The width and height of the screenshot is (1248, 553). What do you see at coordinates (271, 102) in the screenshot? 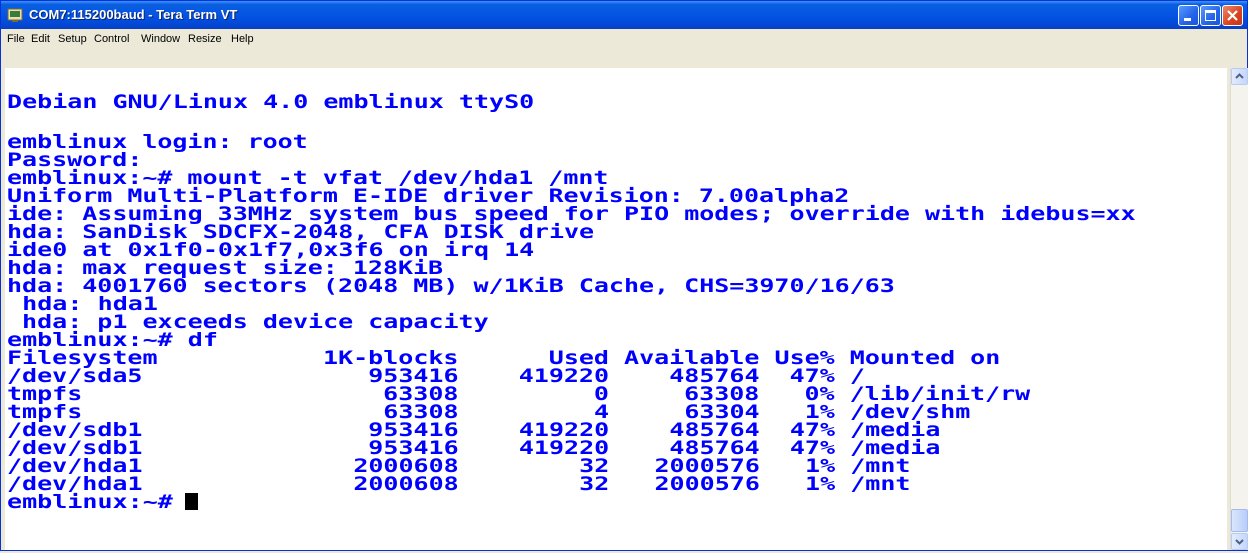
I see `terminal-line: Debian GNU/Linux 4.0 emblinux ttyS0` at bounding box center [271, 102].